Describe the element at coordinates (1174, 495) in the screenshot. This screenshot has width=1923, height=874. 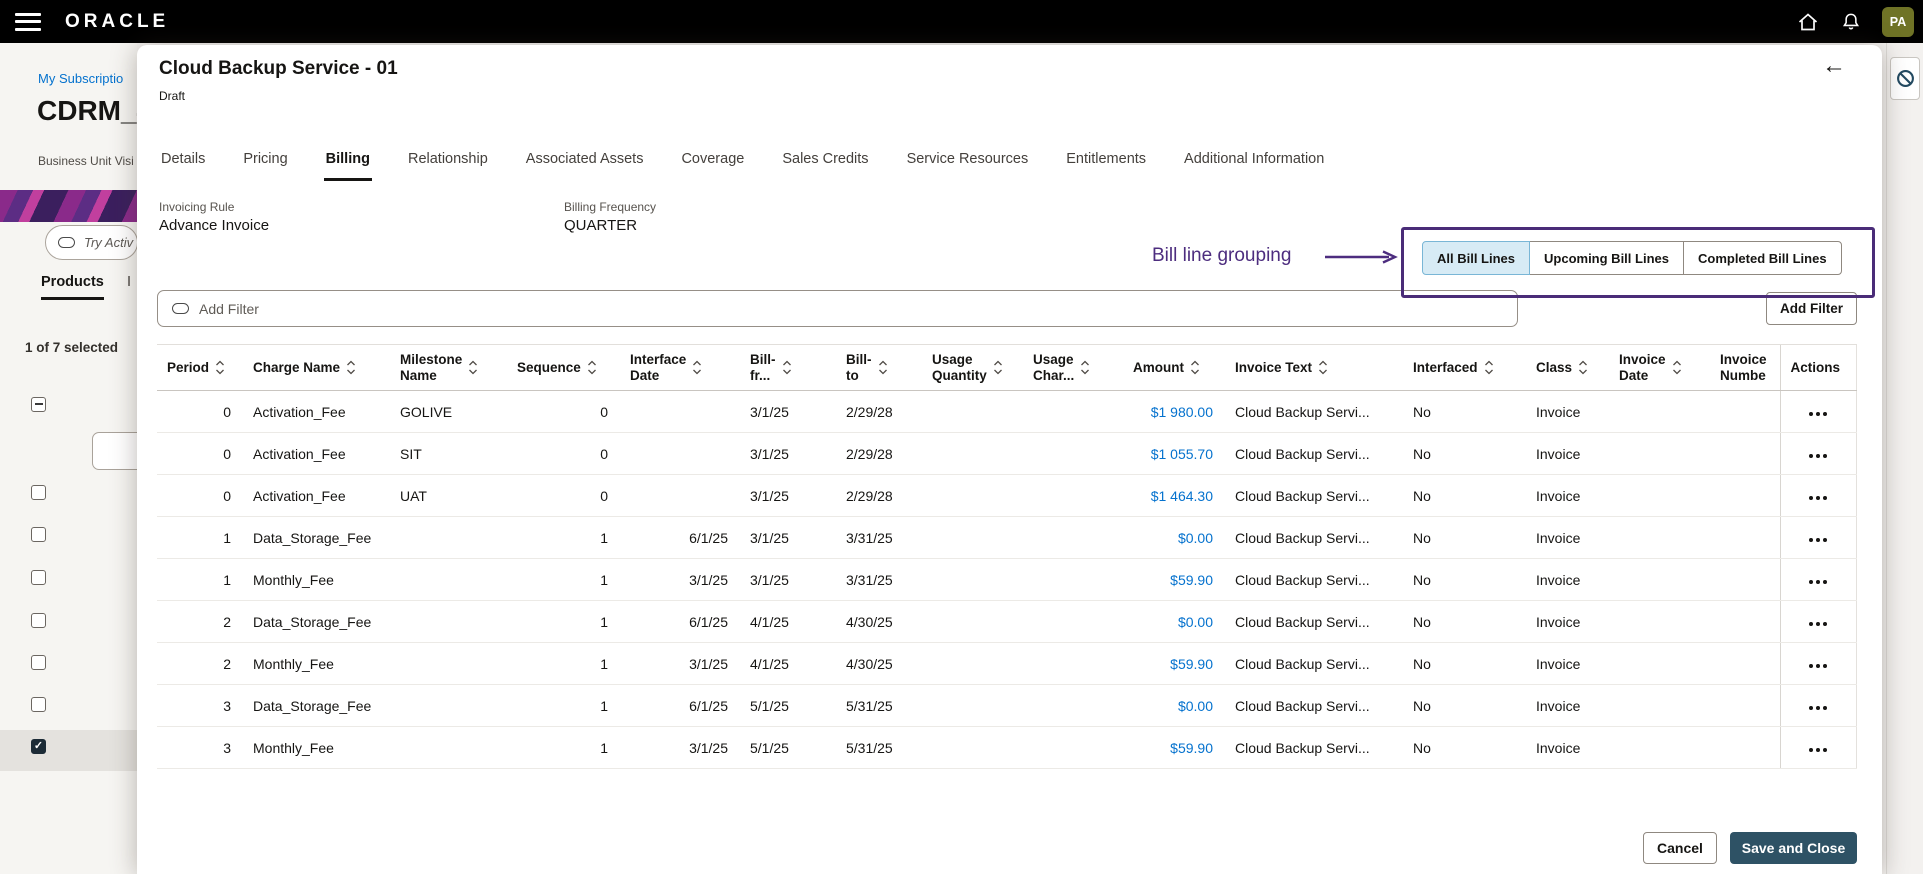
I see `cell-amount: $1 464.30` at that location.